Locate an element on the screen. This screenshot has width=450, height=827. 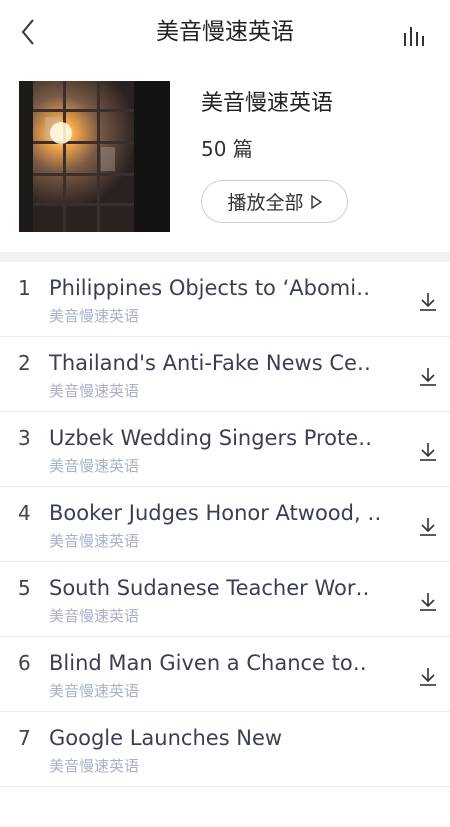
track-title: Thailand's Anti-Fake News Ce‥ is located at coordinates (210, 363).